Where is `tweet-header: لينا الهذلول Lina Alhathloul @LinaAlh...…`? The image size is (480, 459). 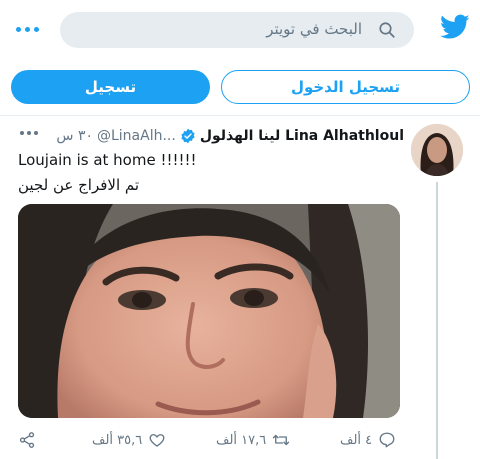
tweet-header: لينا الهذلول Lina Alhathloul @LinaAlh...… is located at coordinates (230, 136).